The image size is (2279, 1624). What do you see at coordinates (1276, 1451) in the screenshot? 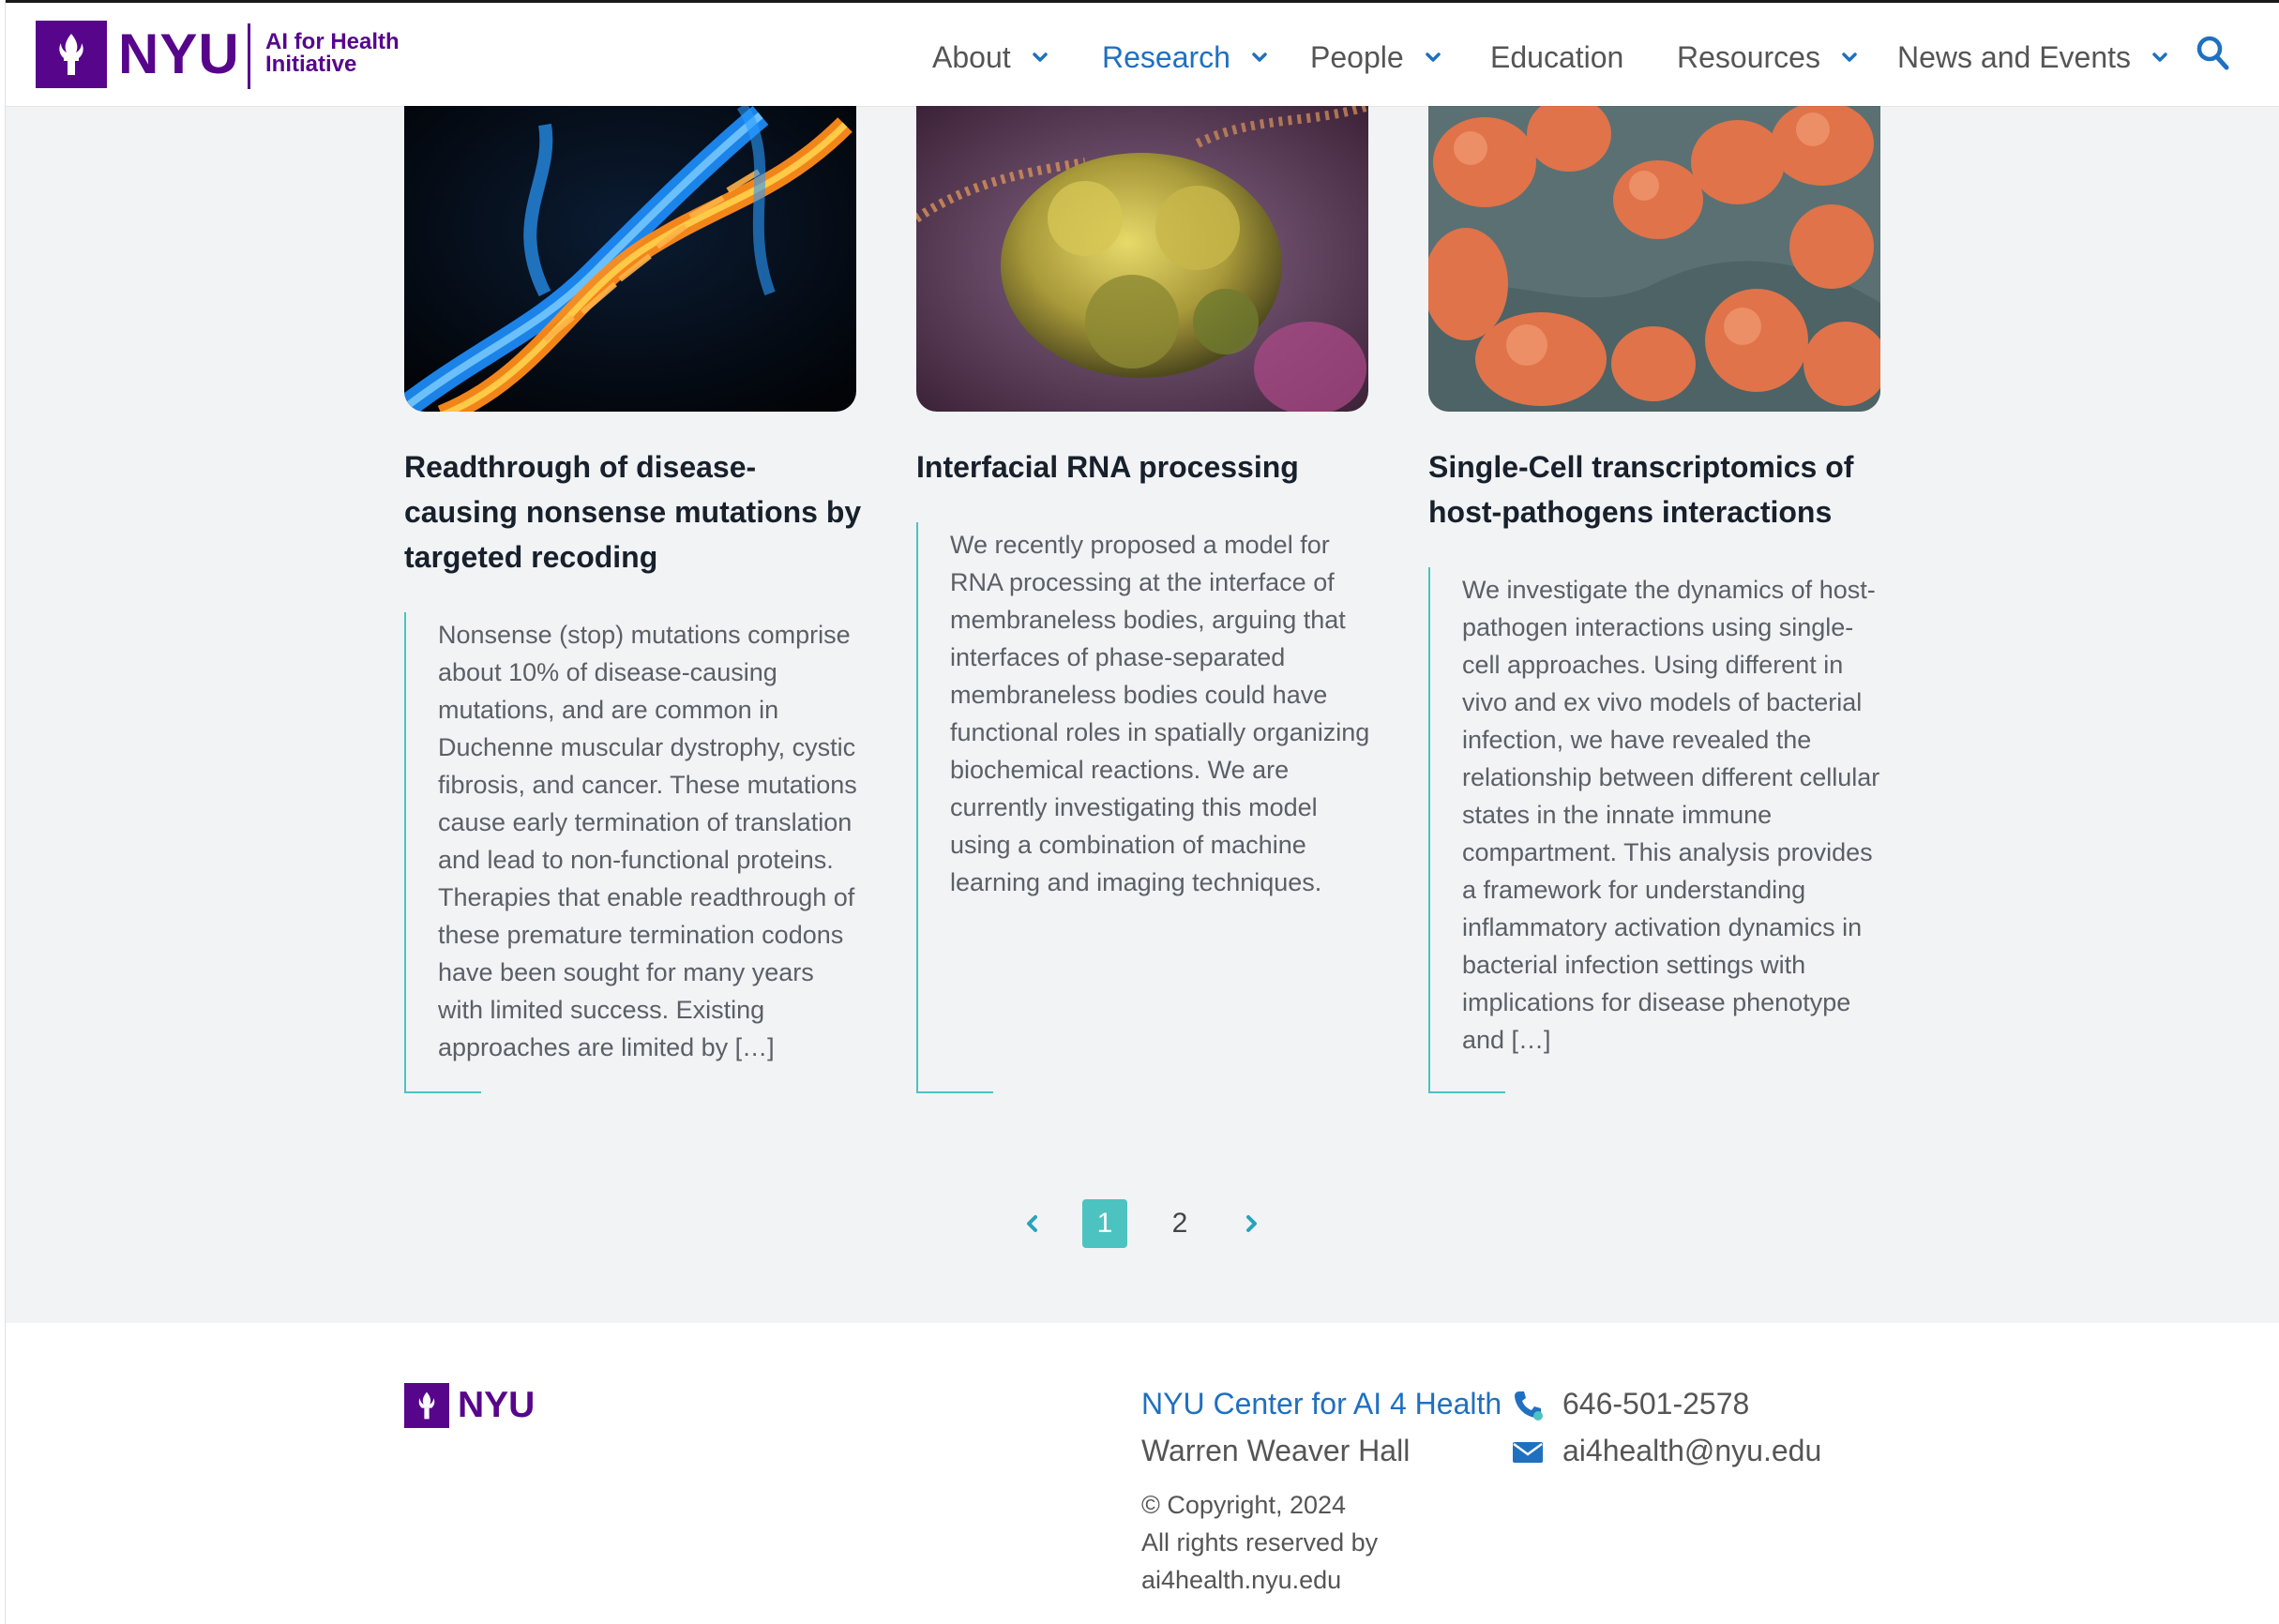
I see `footer-building: Warren Weaver Hall` at bounding box center [1276, 1451].